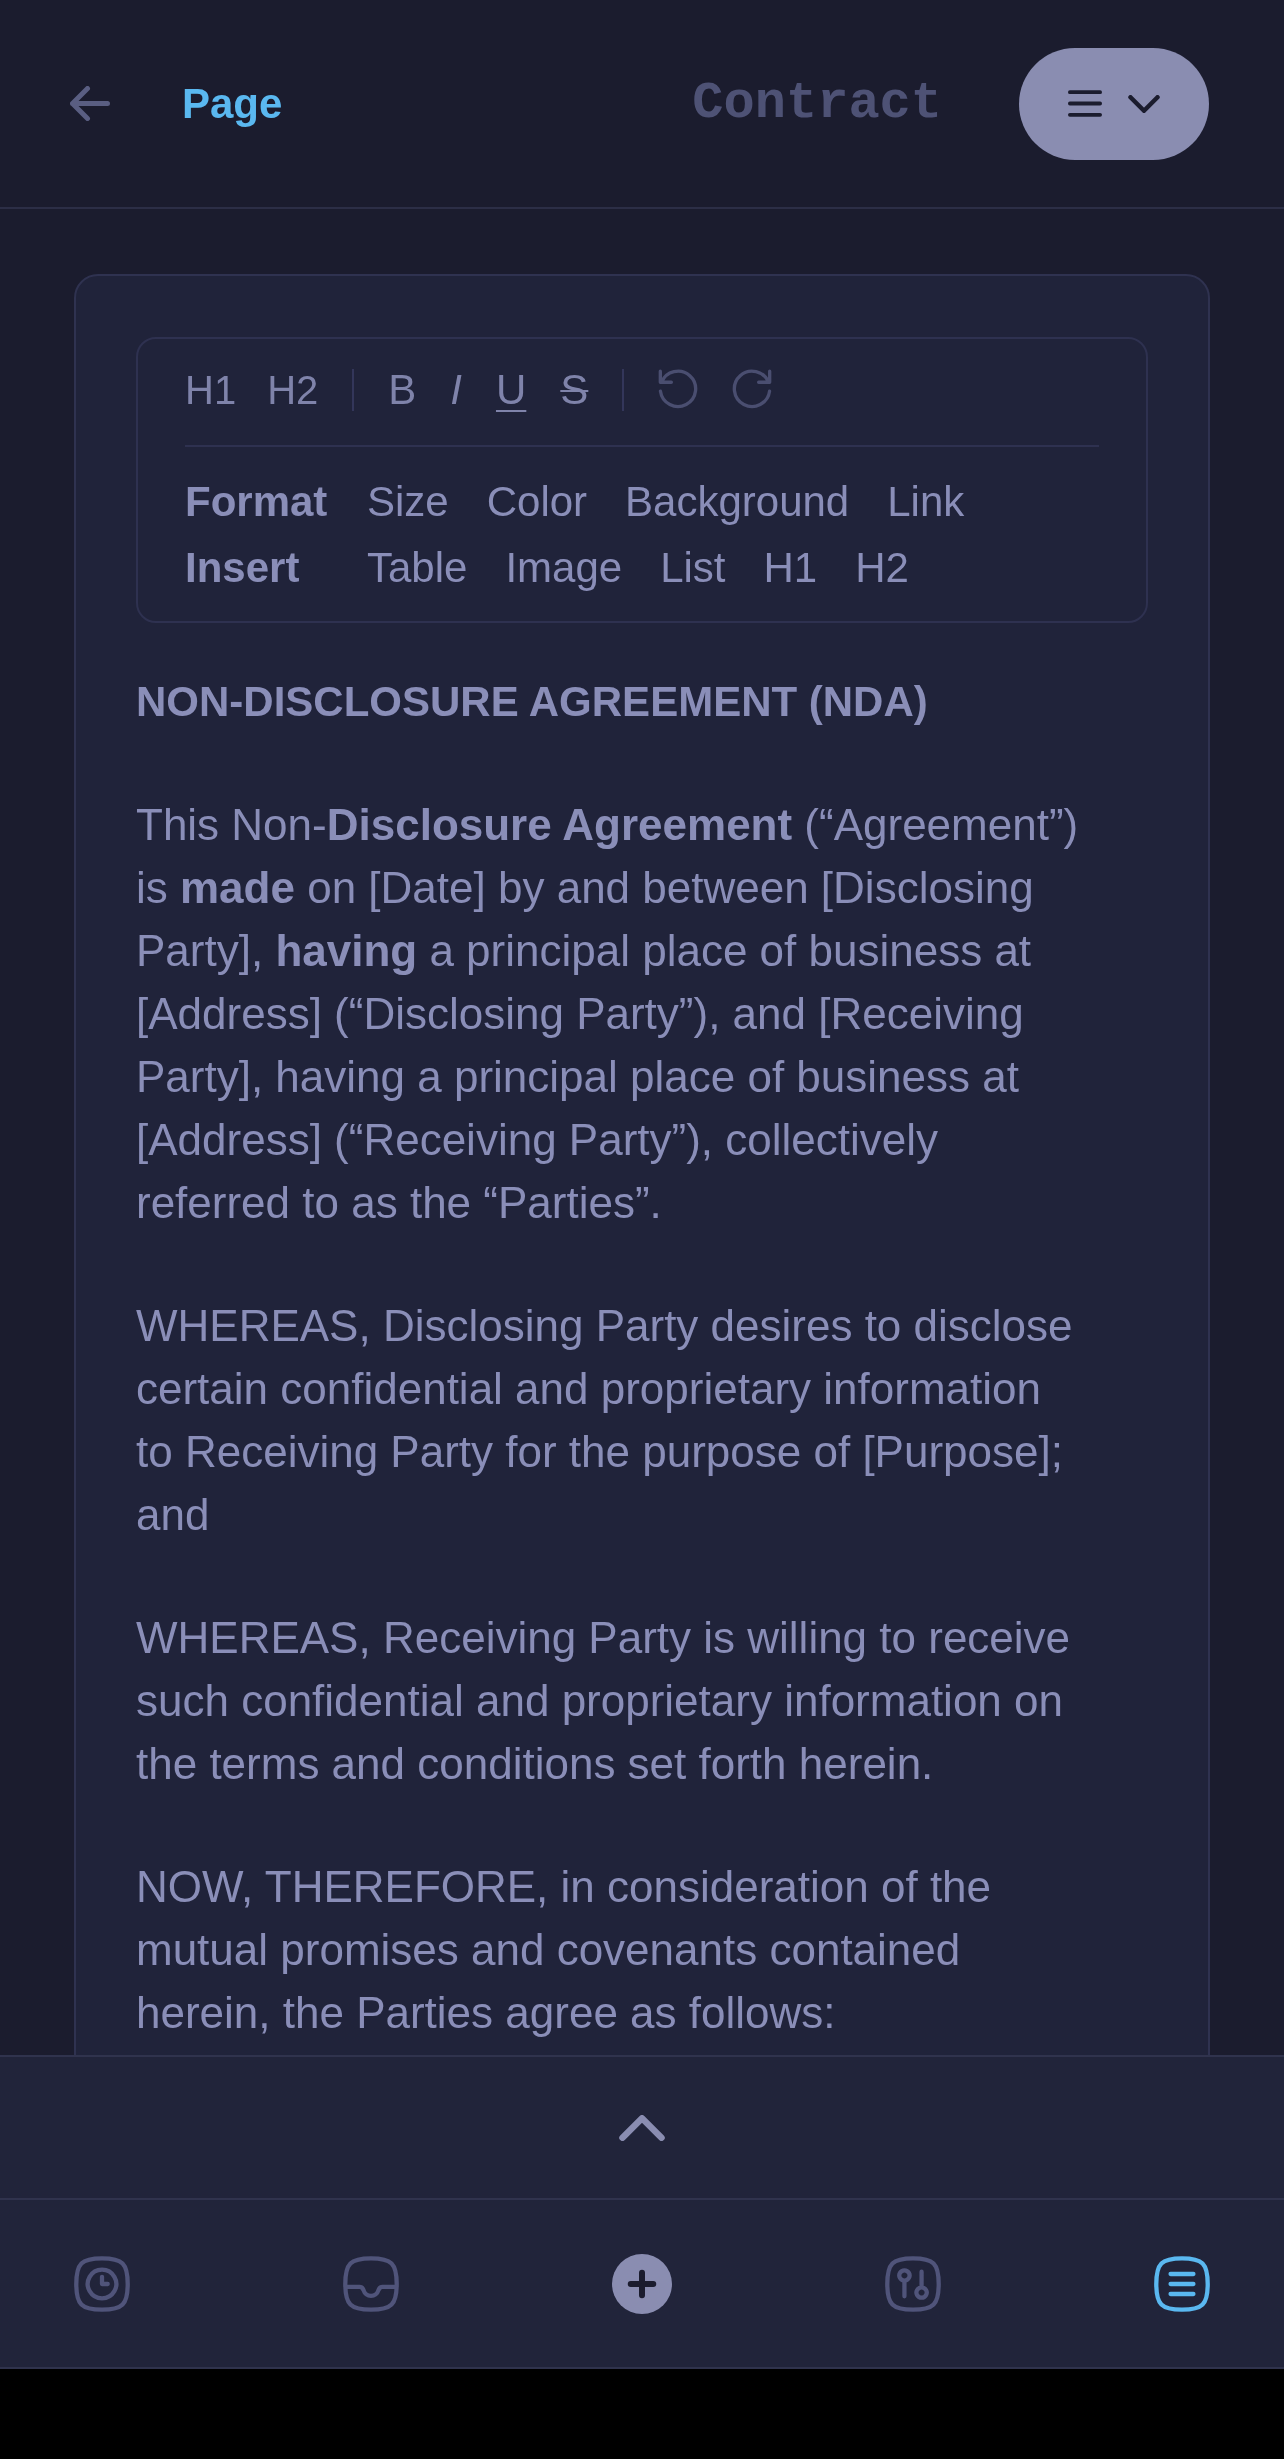 The image size is (1284, 2459). What do you see at coordinates (293, 390) in the screenshot?
I see `heading-button: H2` at bounding box center [293, 390].